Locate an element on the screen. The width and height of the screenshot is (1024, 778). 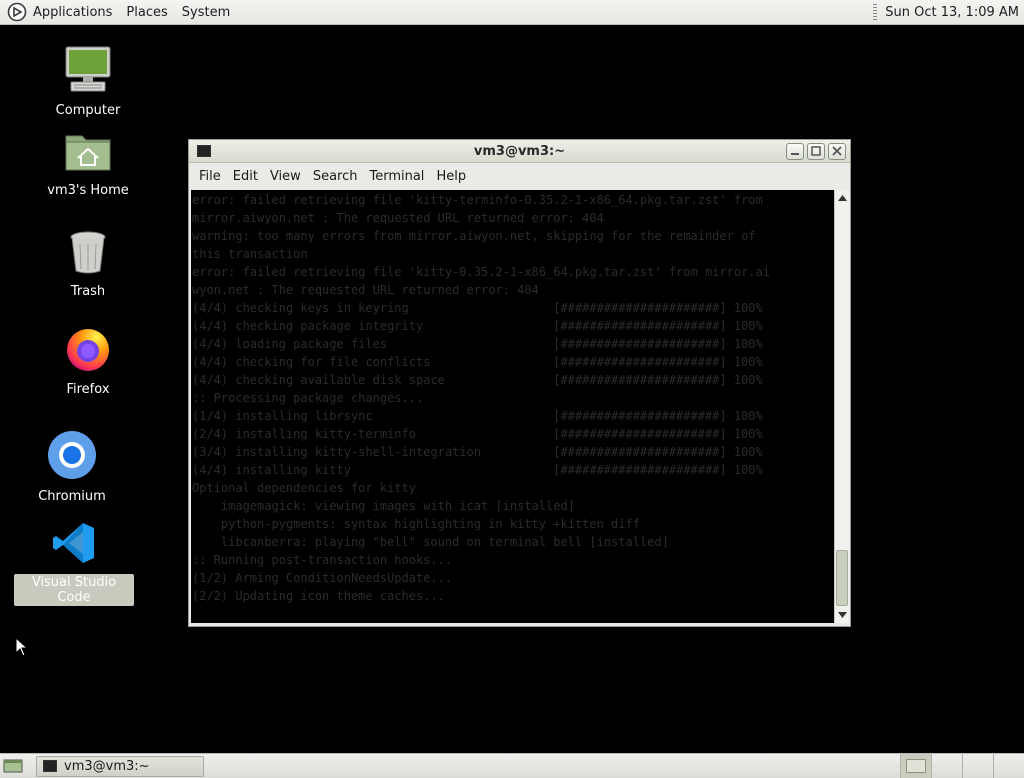
show-desktop-button is located at coordinates (13, 766).